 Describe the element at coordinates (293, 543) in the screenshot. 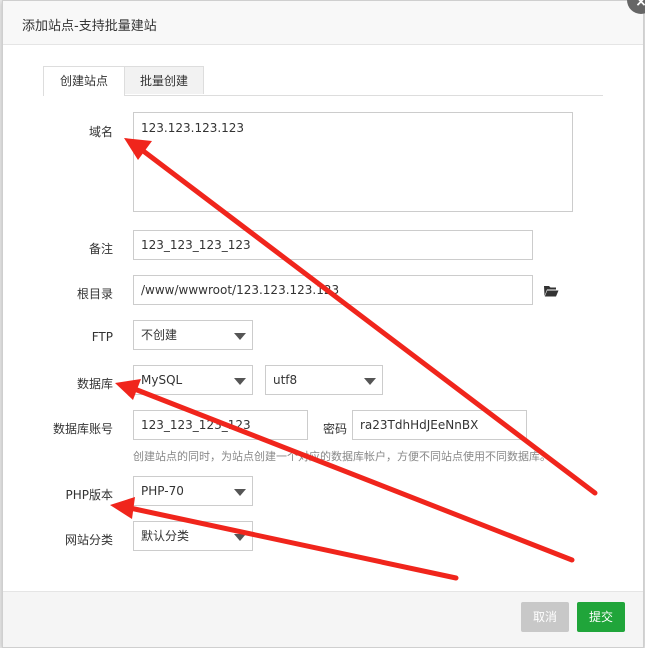

I see `annotation-arrow-php` at that location.